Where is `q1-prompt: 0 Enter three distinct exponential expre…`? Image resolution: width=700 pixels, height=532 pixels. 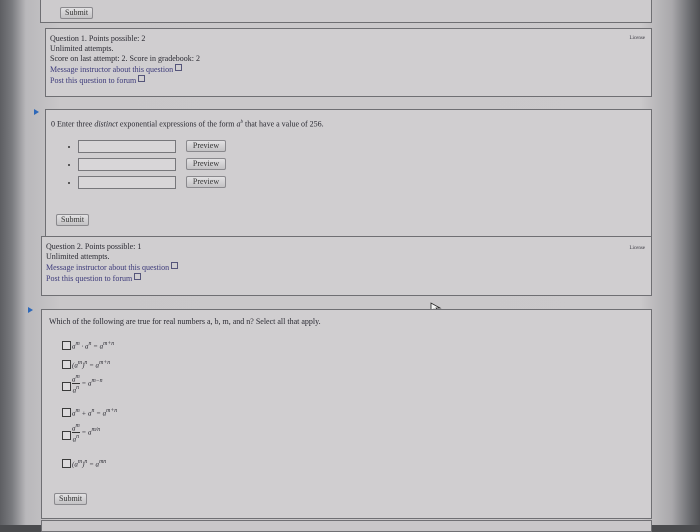
q1-prompt: 0 Enter three distinct exponential expre… is located at coordinates (187, 124).